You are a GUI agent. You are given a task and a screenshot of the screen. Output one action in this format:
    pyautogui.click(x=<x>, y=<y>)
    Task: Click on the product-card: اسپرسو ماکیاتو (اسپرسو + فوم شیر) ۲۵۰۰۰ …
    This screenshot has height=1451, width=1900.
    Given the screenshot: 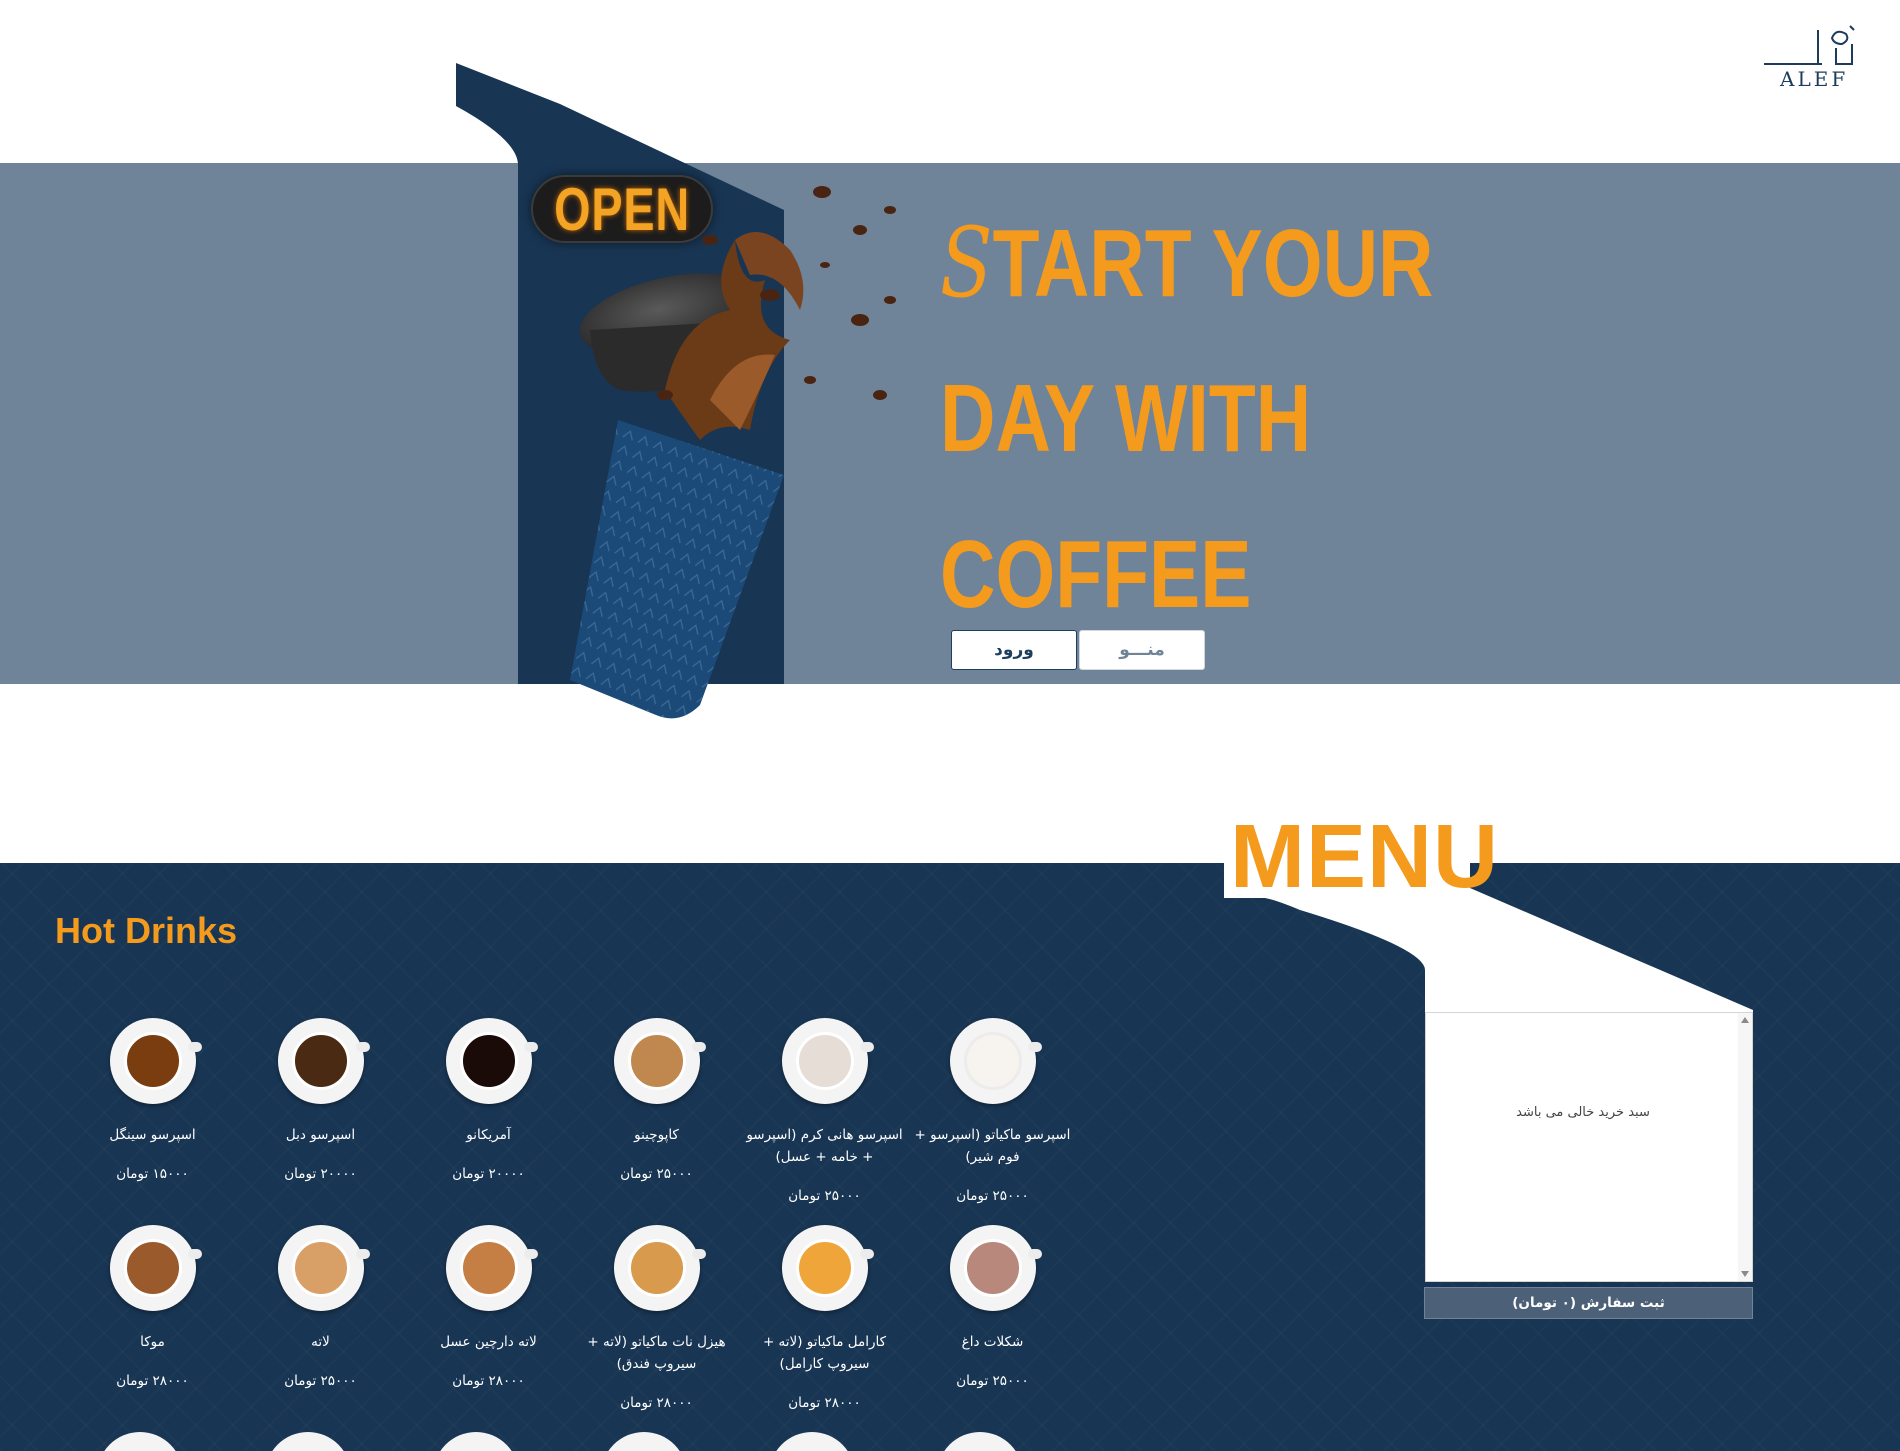 What is the action you would take?
    pyautogui.click(x=992, y=1111)
    